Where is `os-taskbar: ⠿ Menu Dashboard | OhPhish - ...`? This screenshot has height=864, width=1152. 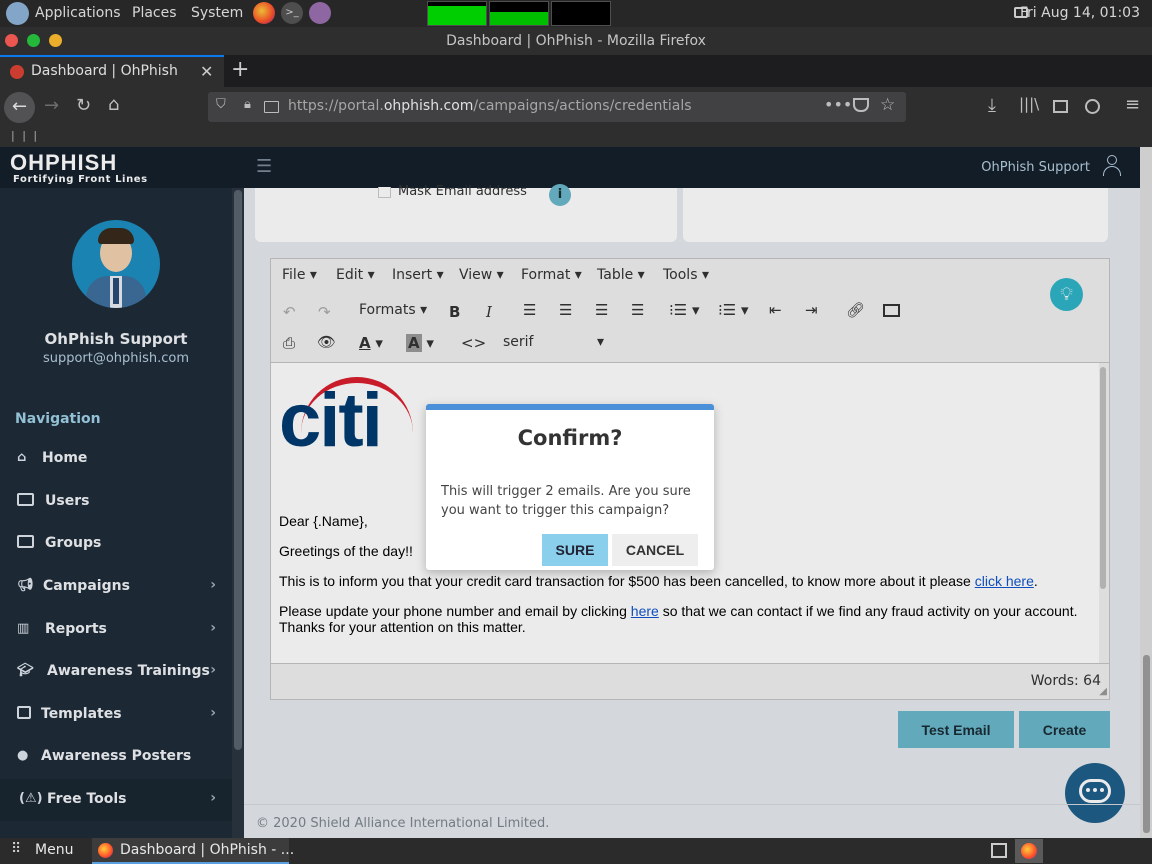
os-taskbar: ⠿ Menu Dashboard | OhPhish - ... is located at coordinates (576, 851).